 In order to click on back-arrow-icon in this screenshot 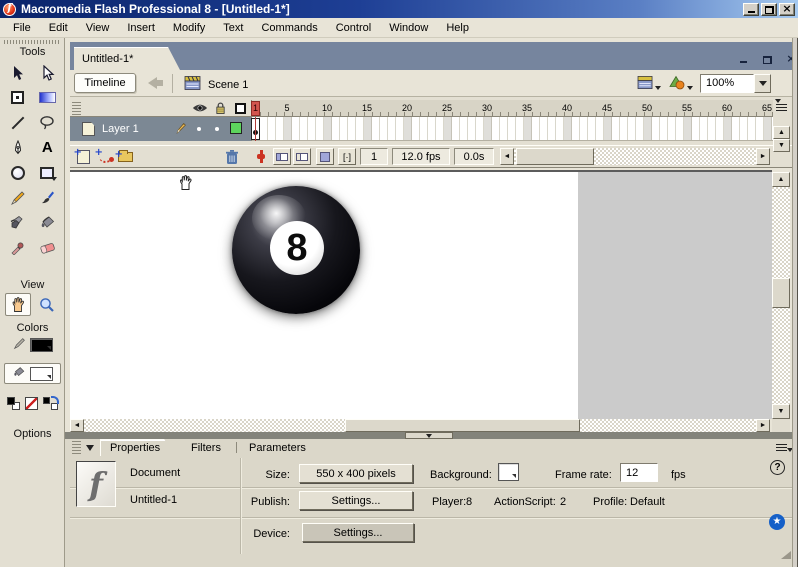, I will do `click(155, 83)`.